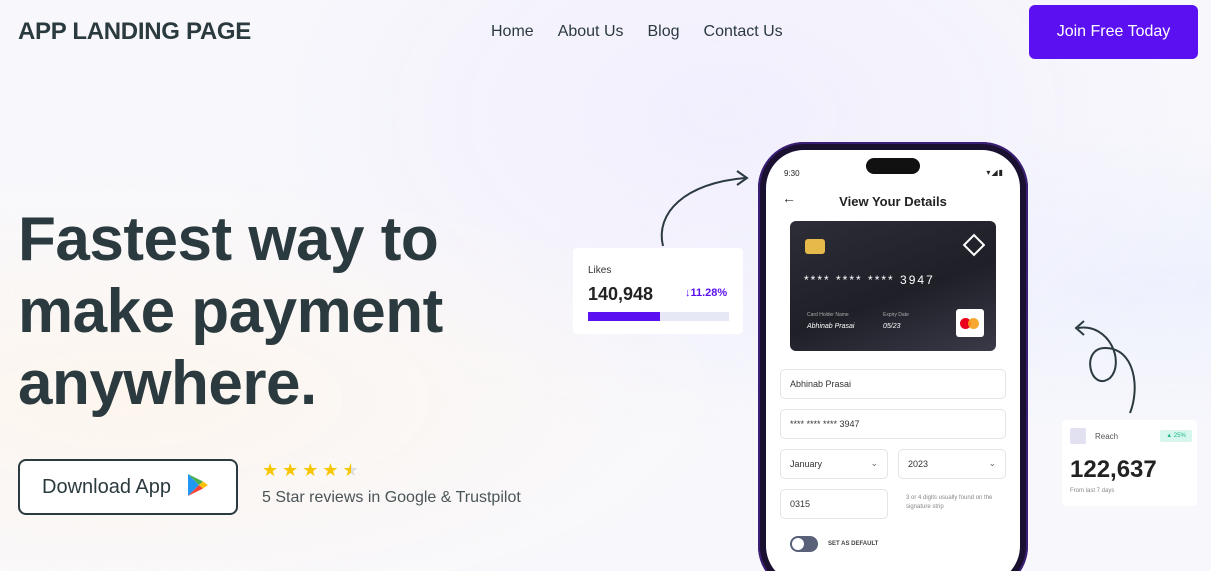  I want to click on name-field: Abhinab Prasai, so click(893, 384).